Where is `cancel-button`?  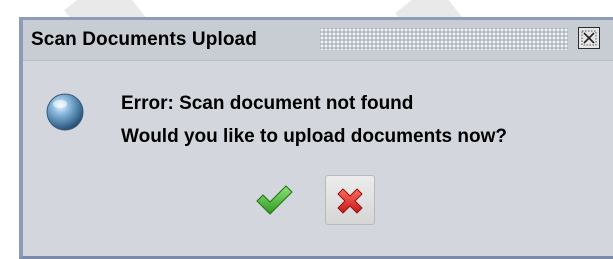
cancel-button is located at coordinates (350, 200).